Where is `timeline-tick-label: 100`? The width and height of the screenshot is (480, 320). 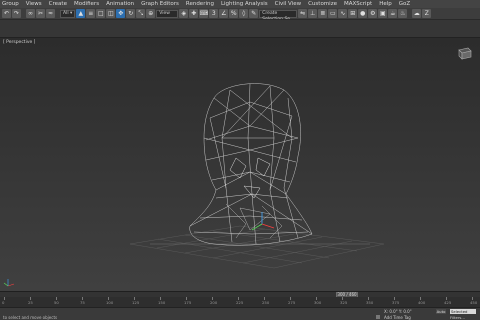 timeline-tick-label: 100 is located at coordinates (110, 302).